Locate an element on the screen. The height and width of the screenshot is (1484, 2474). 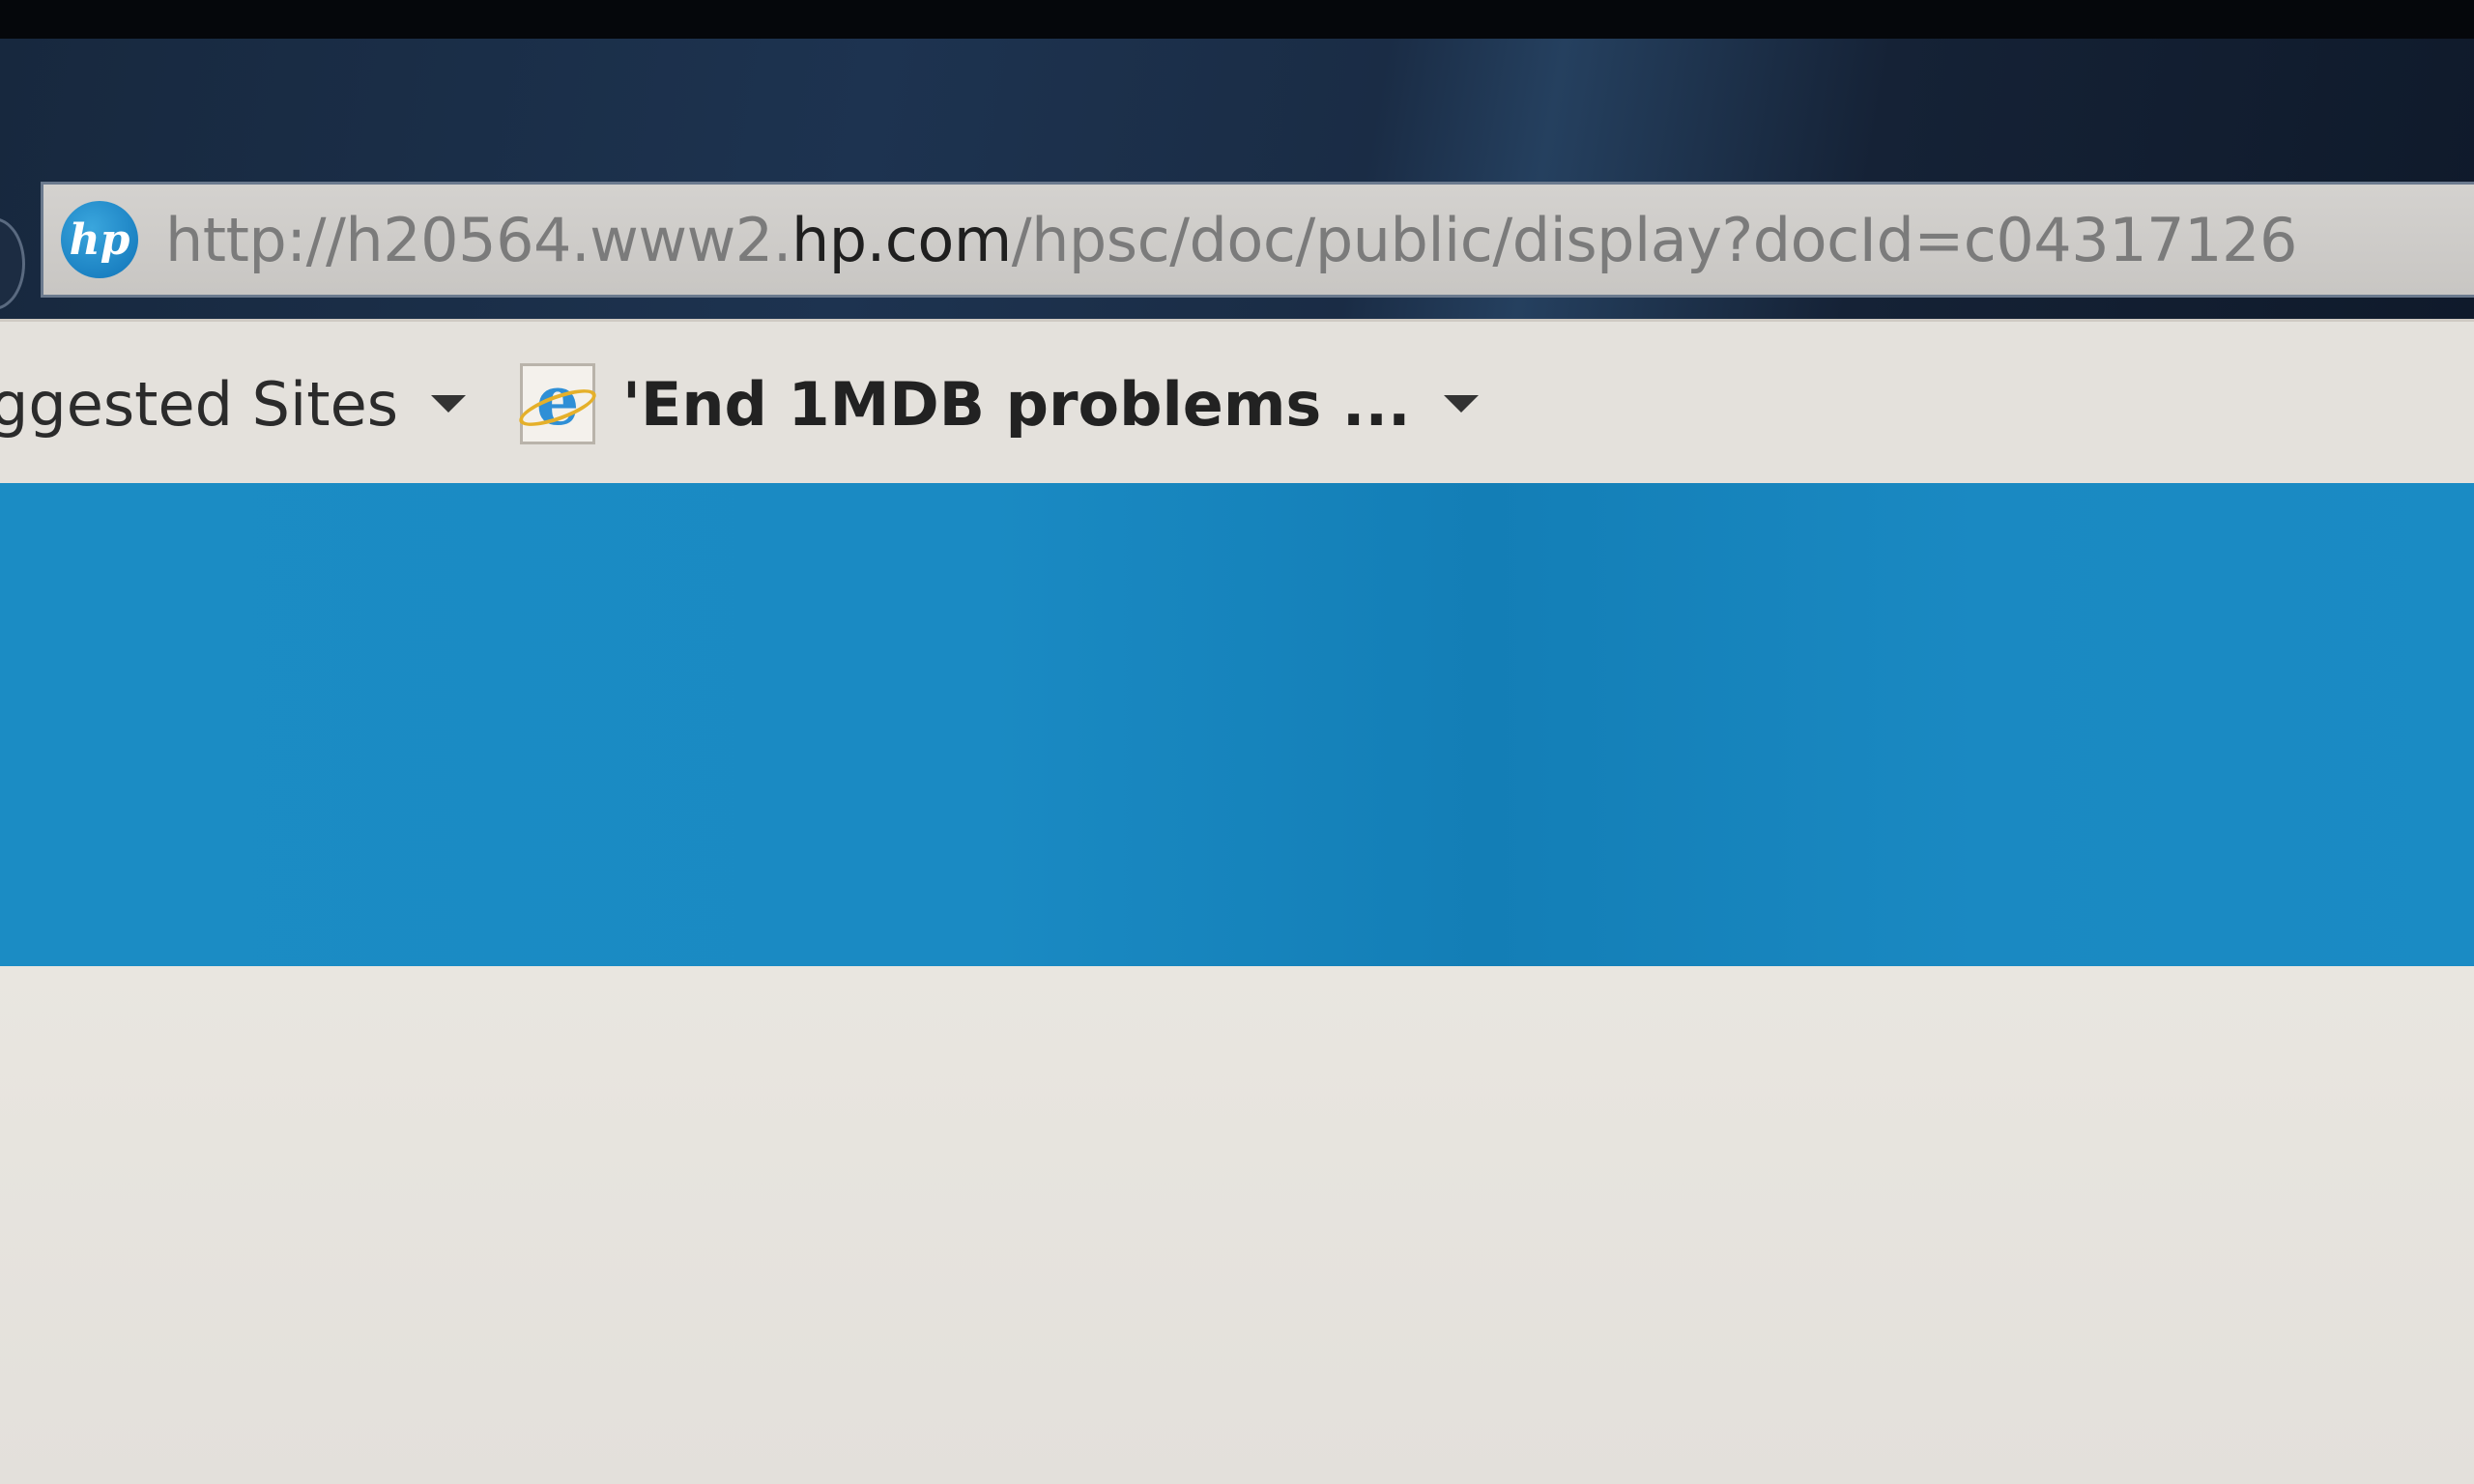
favorites-item-label: ggested Sites is located at coordinates (199, 404).